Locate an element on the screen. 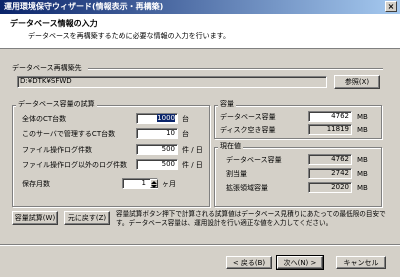 This screenshot has width=400, height=277. db-capacity-input: 4762 is located at coordinates (330, 116).